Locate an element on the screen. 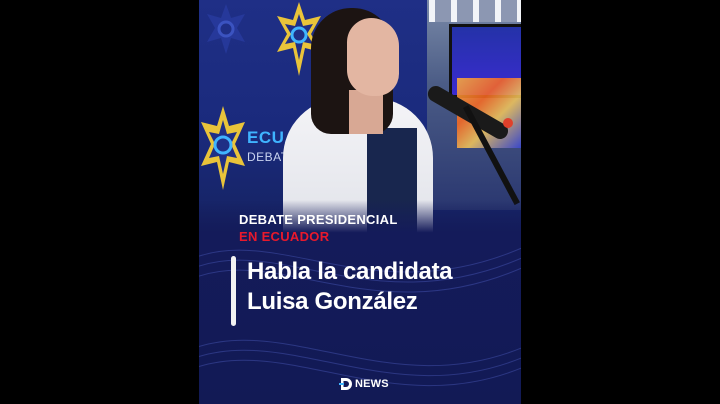 This screenshot has height=404, width=720. kicker-line-2: EN ECUADOR is located at coordinates (284, 236).